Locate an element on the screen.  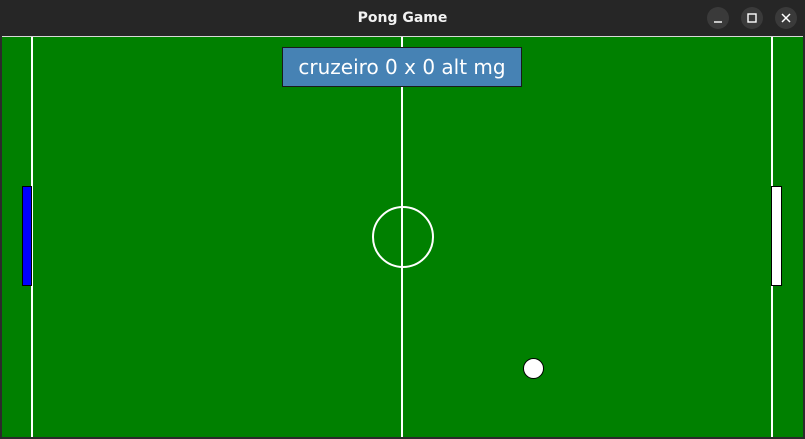
minimize-button is located at coordinates (718, 18).